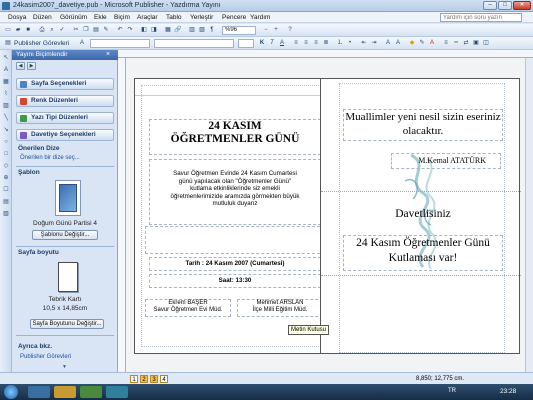 This screenshot has height=400, width=533. What do you see at coordinates (235, 137) in the screenshot?
I see `title-text-box: 24 KASIM ÖĞRETMENLER GÜNÜ` at bounding box center [235, 137].